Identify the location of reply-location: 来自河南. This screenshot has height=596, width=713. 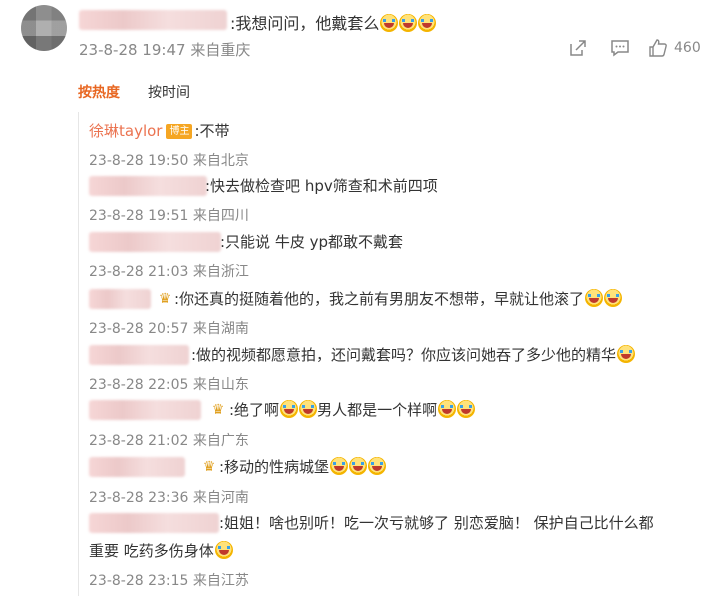
(220, 498).